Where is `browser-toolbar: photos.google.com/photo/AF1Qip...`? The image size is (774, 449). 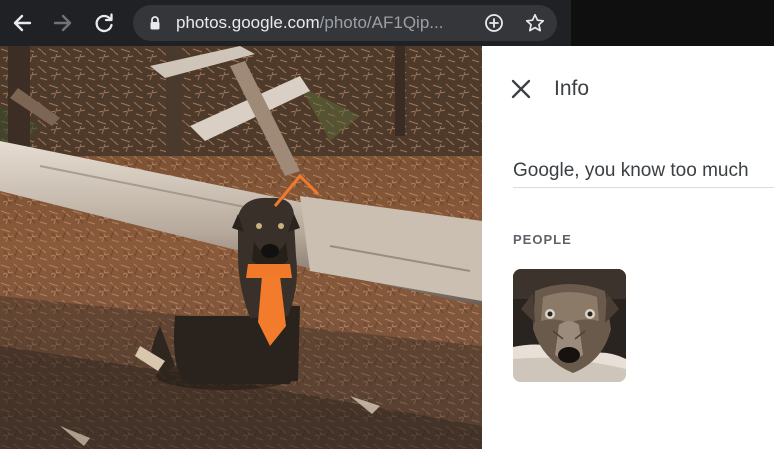
browser-toolbar: photos.google.com/photo/AF1Qip... is located at coordinates (387, 23).